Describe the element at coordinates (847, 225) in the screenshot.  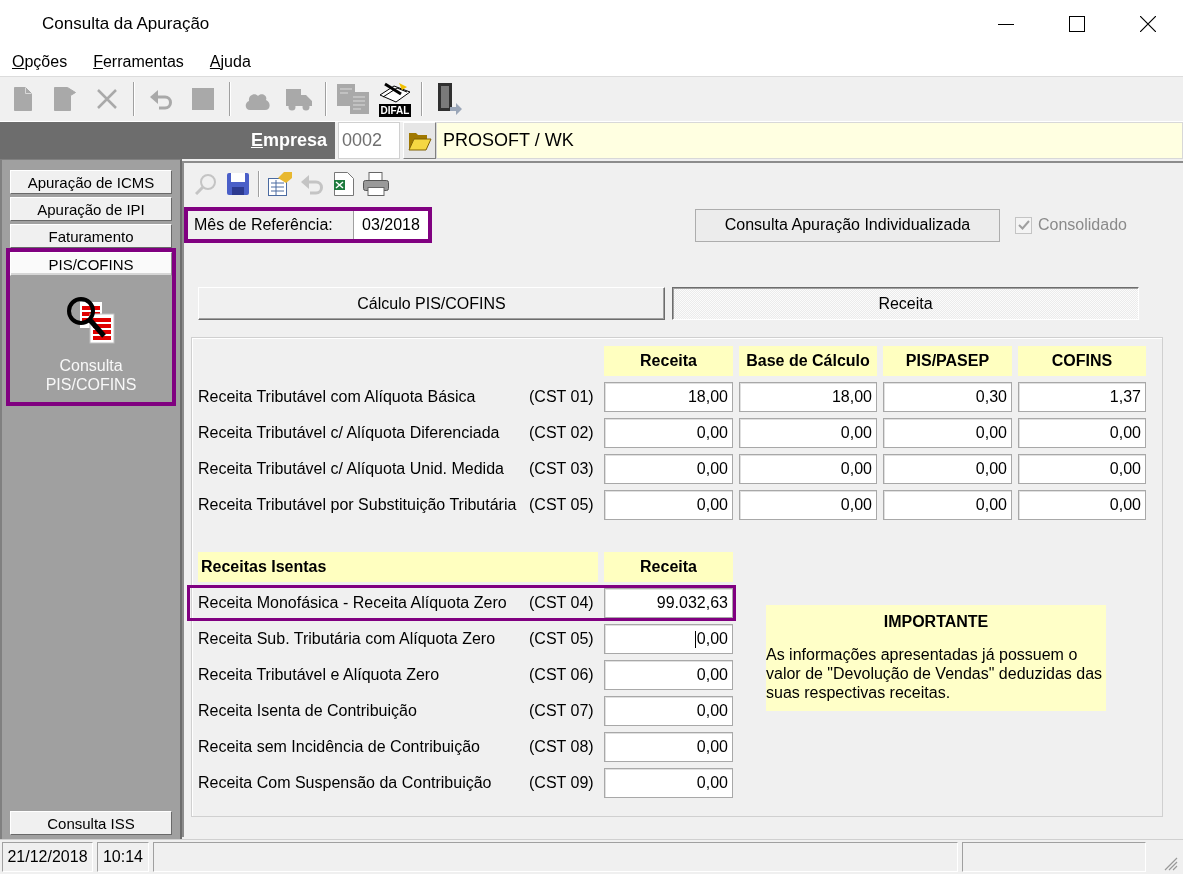
I see `individual-query-button: Consulta Apuração Individualizada` at that location.